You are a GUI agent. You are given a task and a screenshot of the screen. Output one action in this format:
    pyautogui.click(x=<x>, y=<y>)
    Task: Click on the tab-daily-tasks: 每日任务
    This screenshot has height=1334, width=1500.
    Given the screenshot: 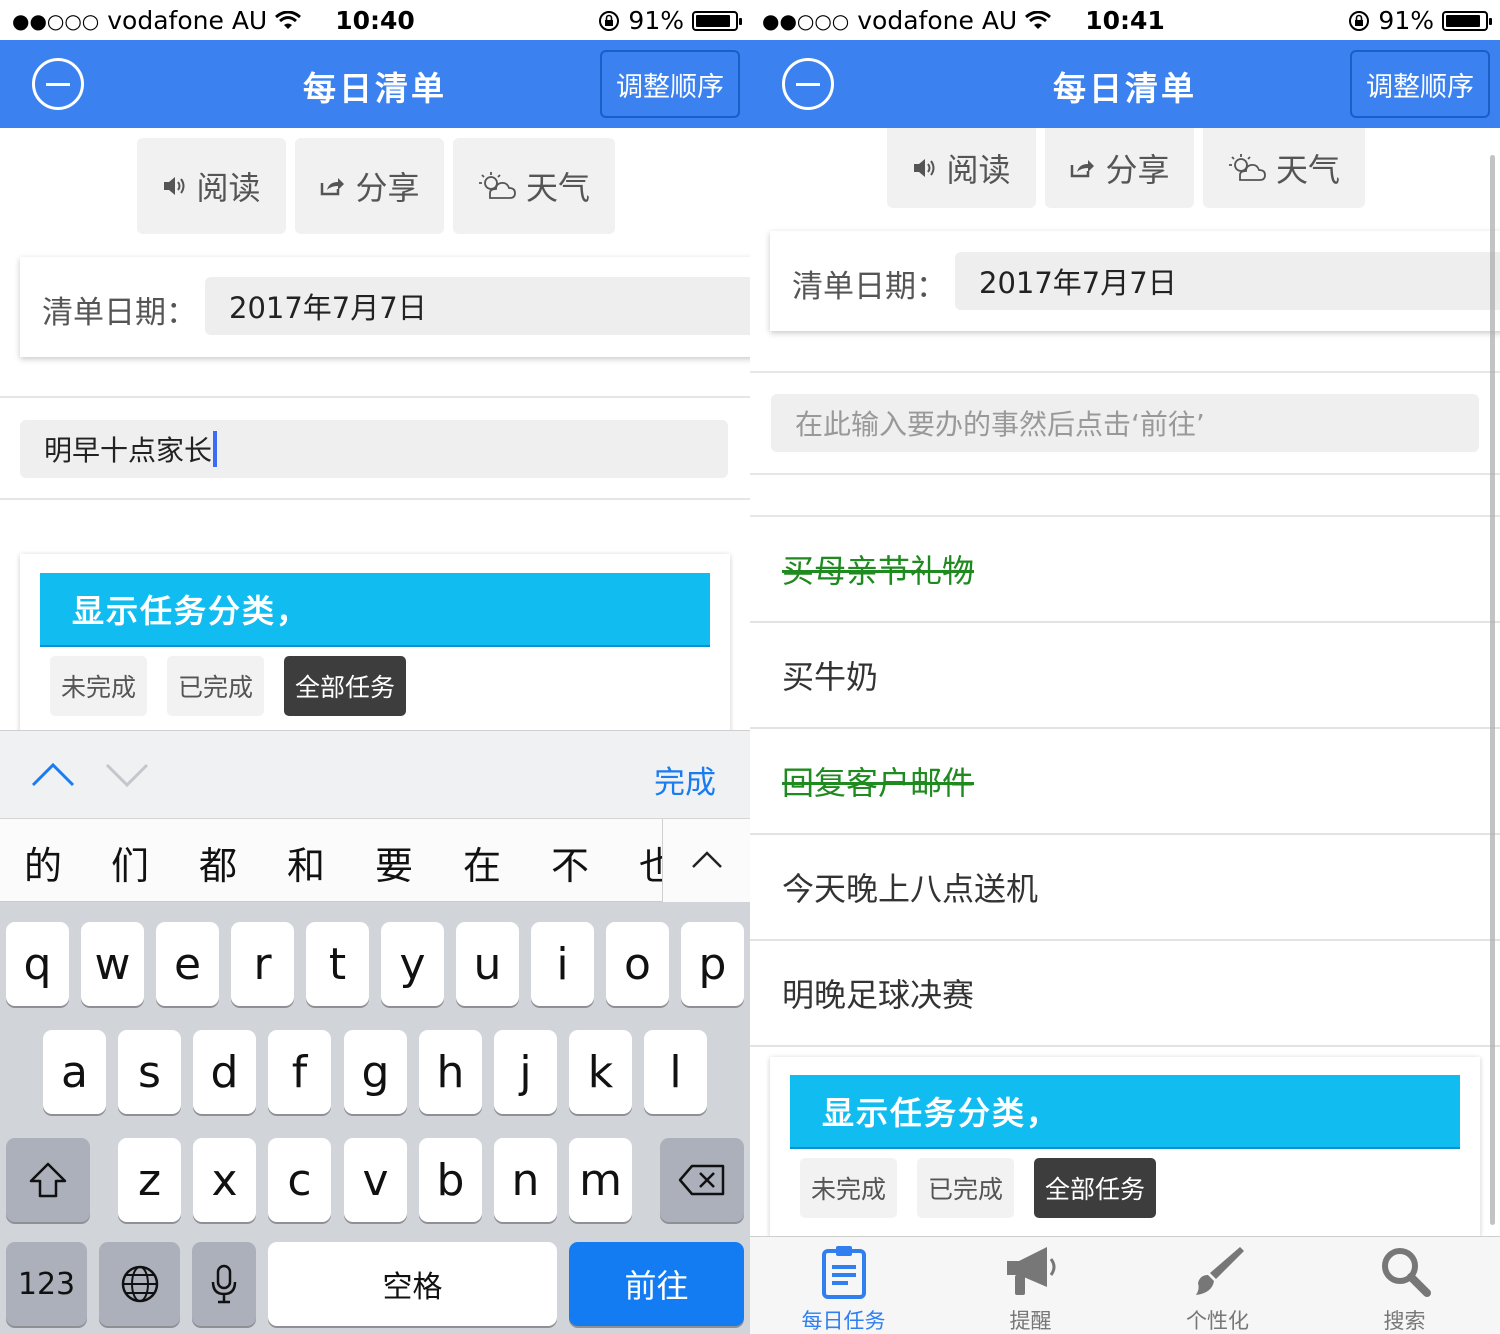 What is the action you would take?
    pyautogui.click(x=843, y=1285)
    